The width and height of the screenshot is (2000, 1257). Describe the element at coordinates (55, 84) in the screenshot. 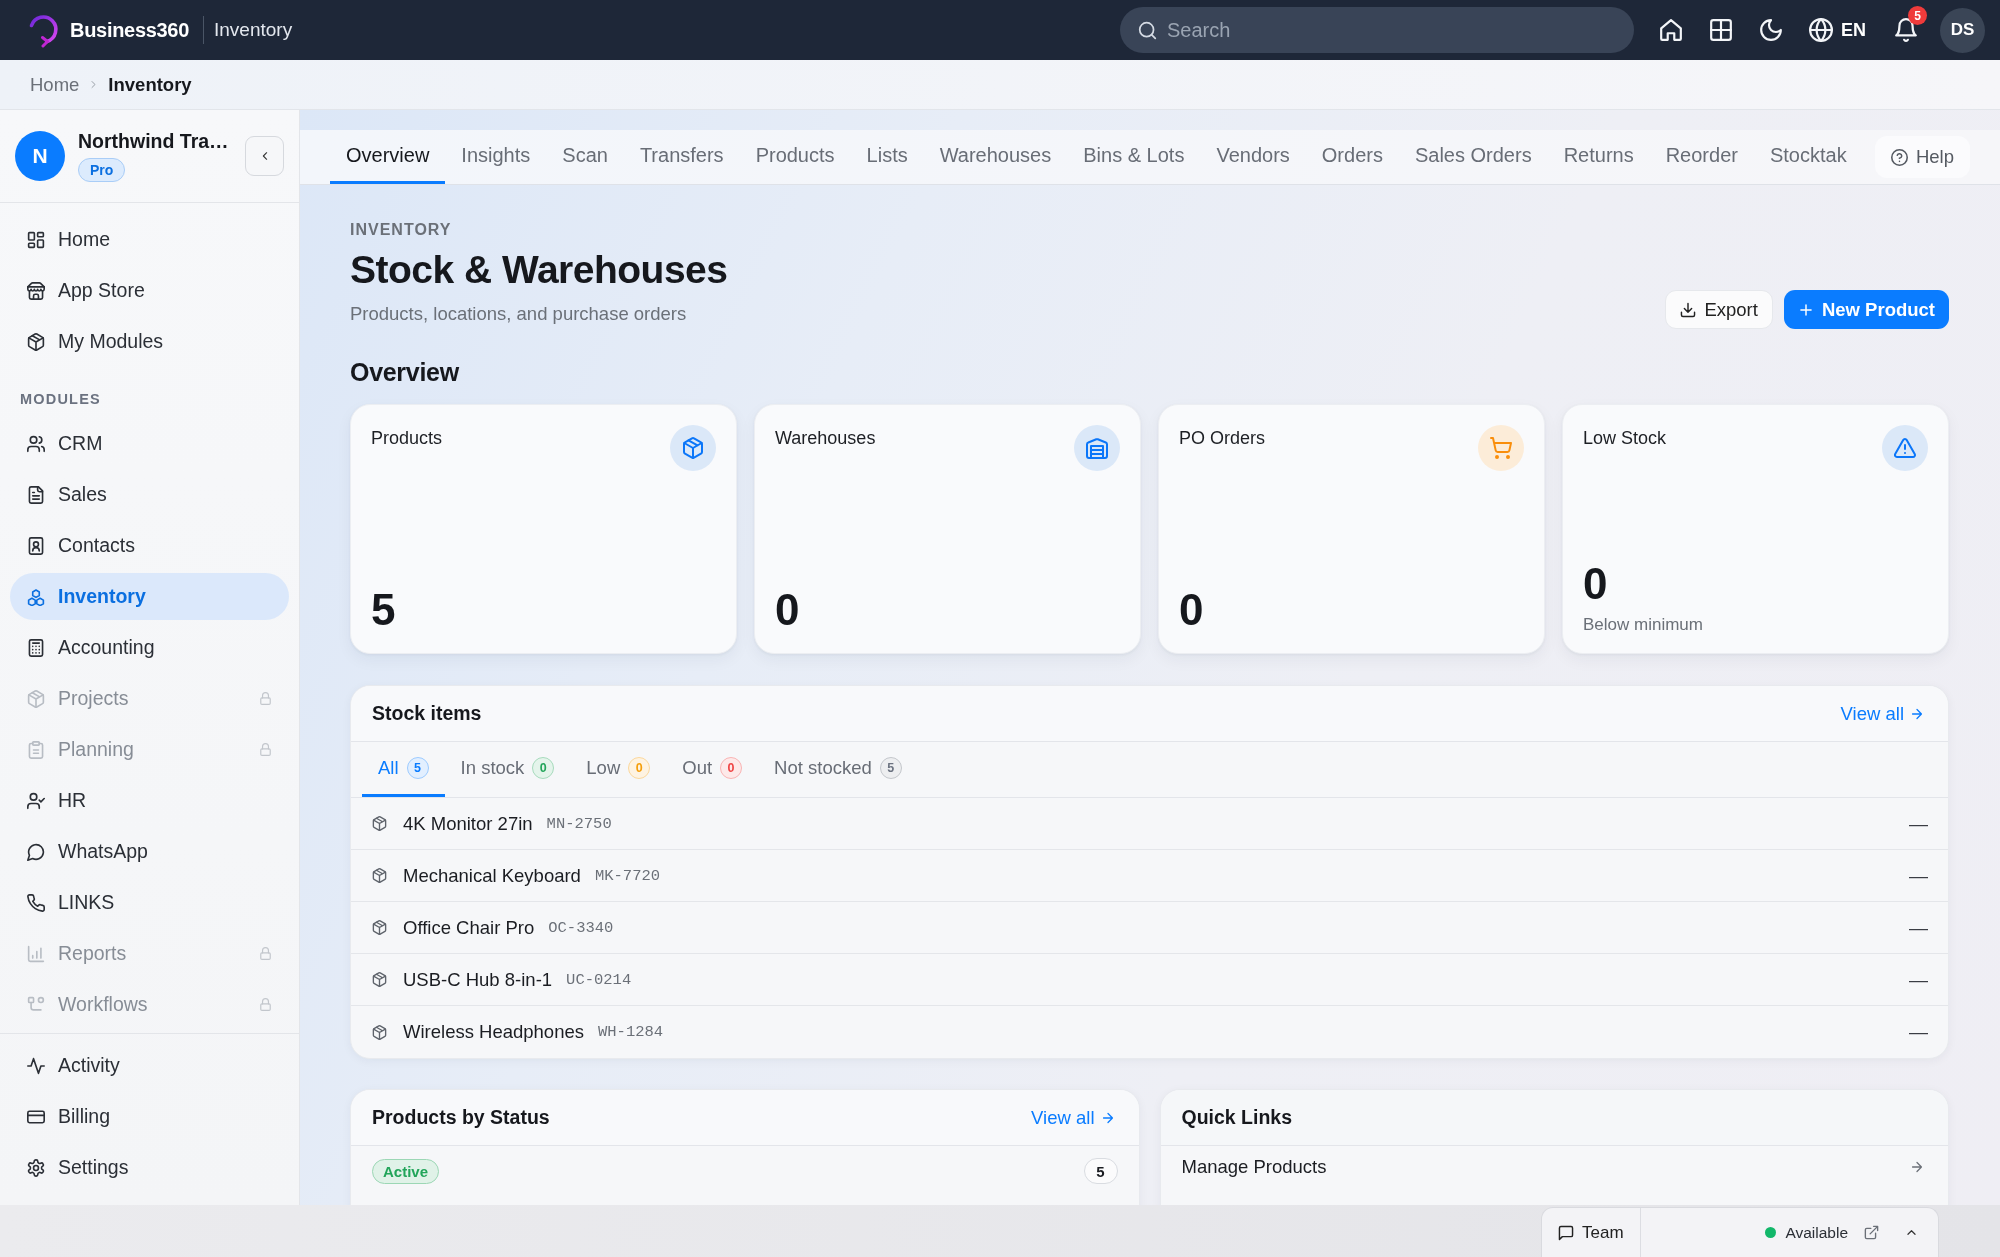

I see `breadcrumb-item: Home` at that location.